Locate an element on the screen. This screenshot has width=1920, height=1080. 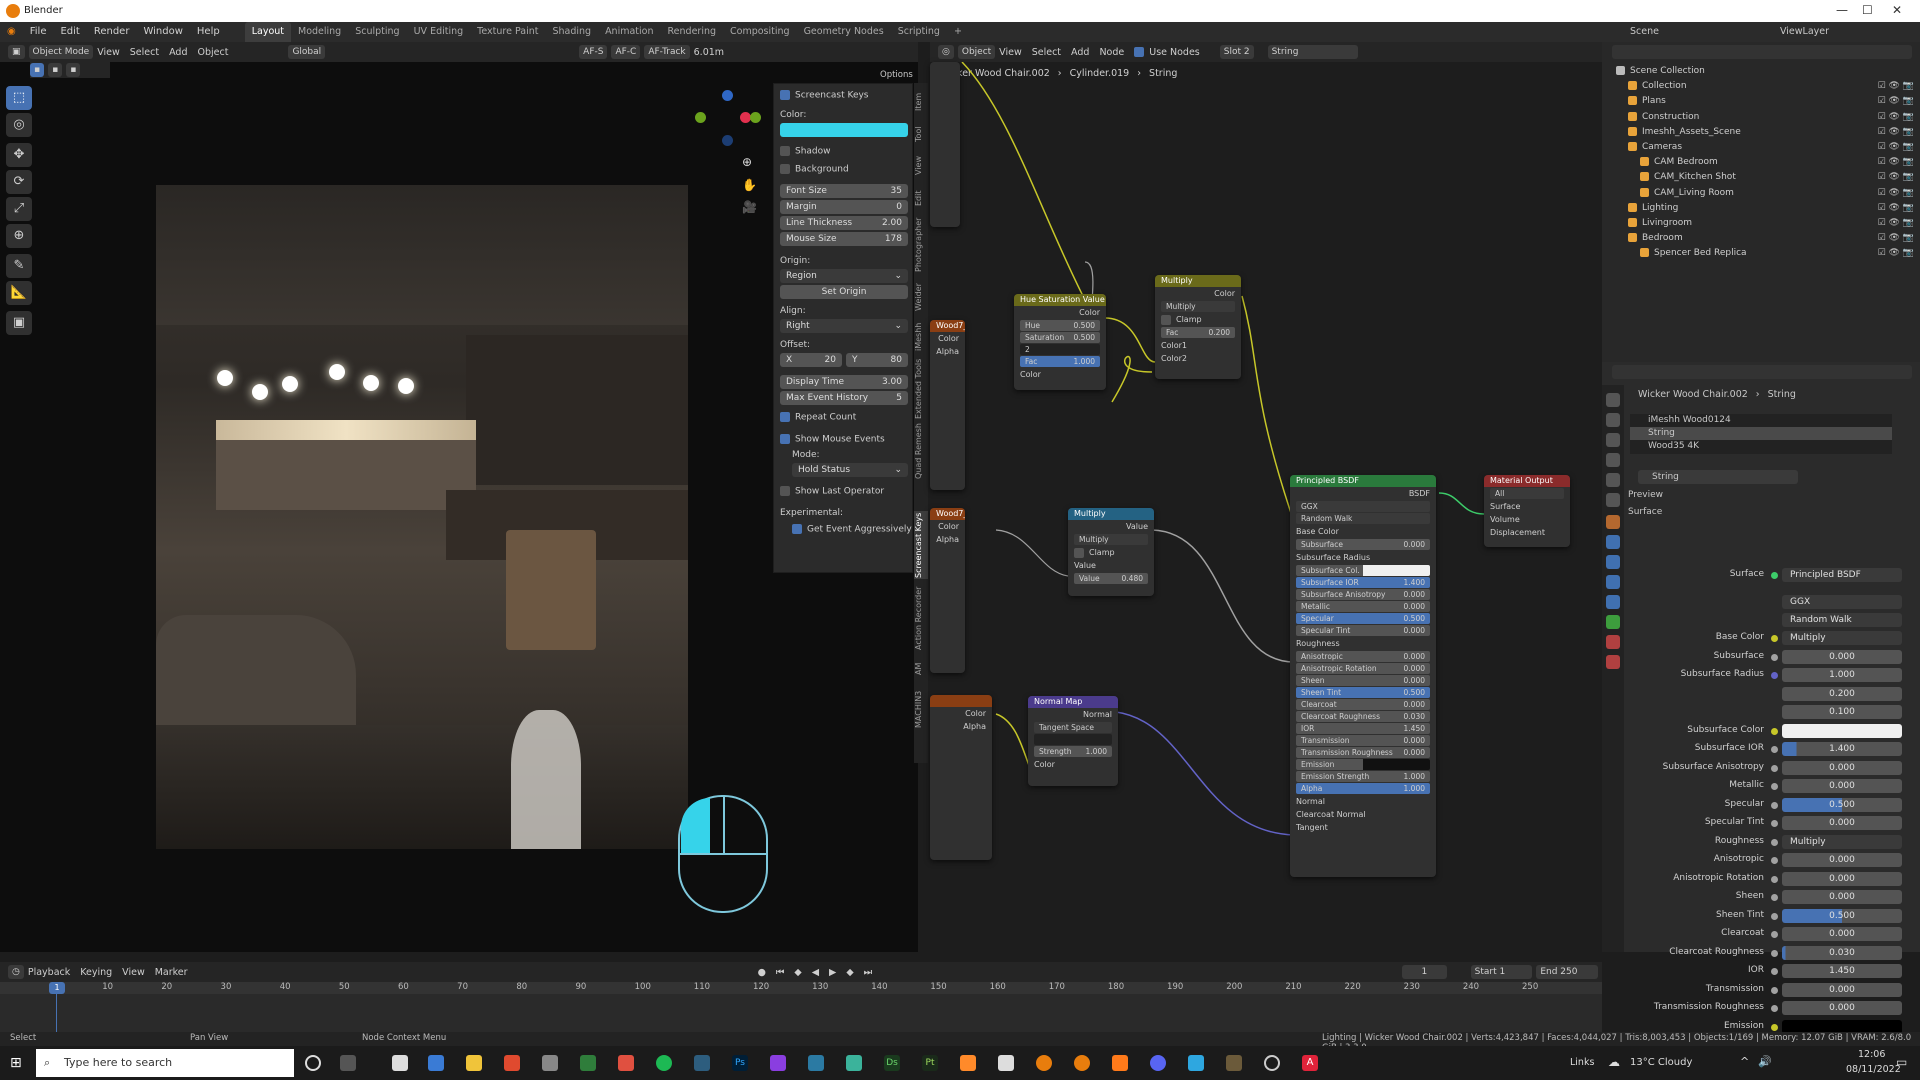
outliner-item: Imeshh_Assets_Scene ☑ 👁 📷 is located at coordinates (1761, 132).